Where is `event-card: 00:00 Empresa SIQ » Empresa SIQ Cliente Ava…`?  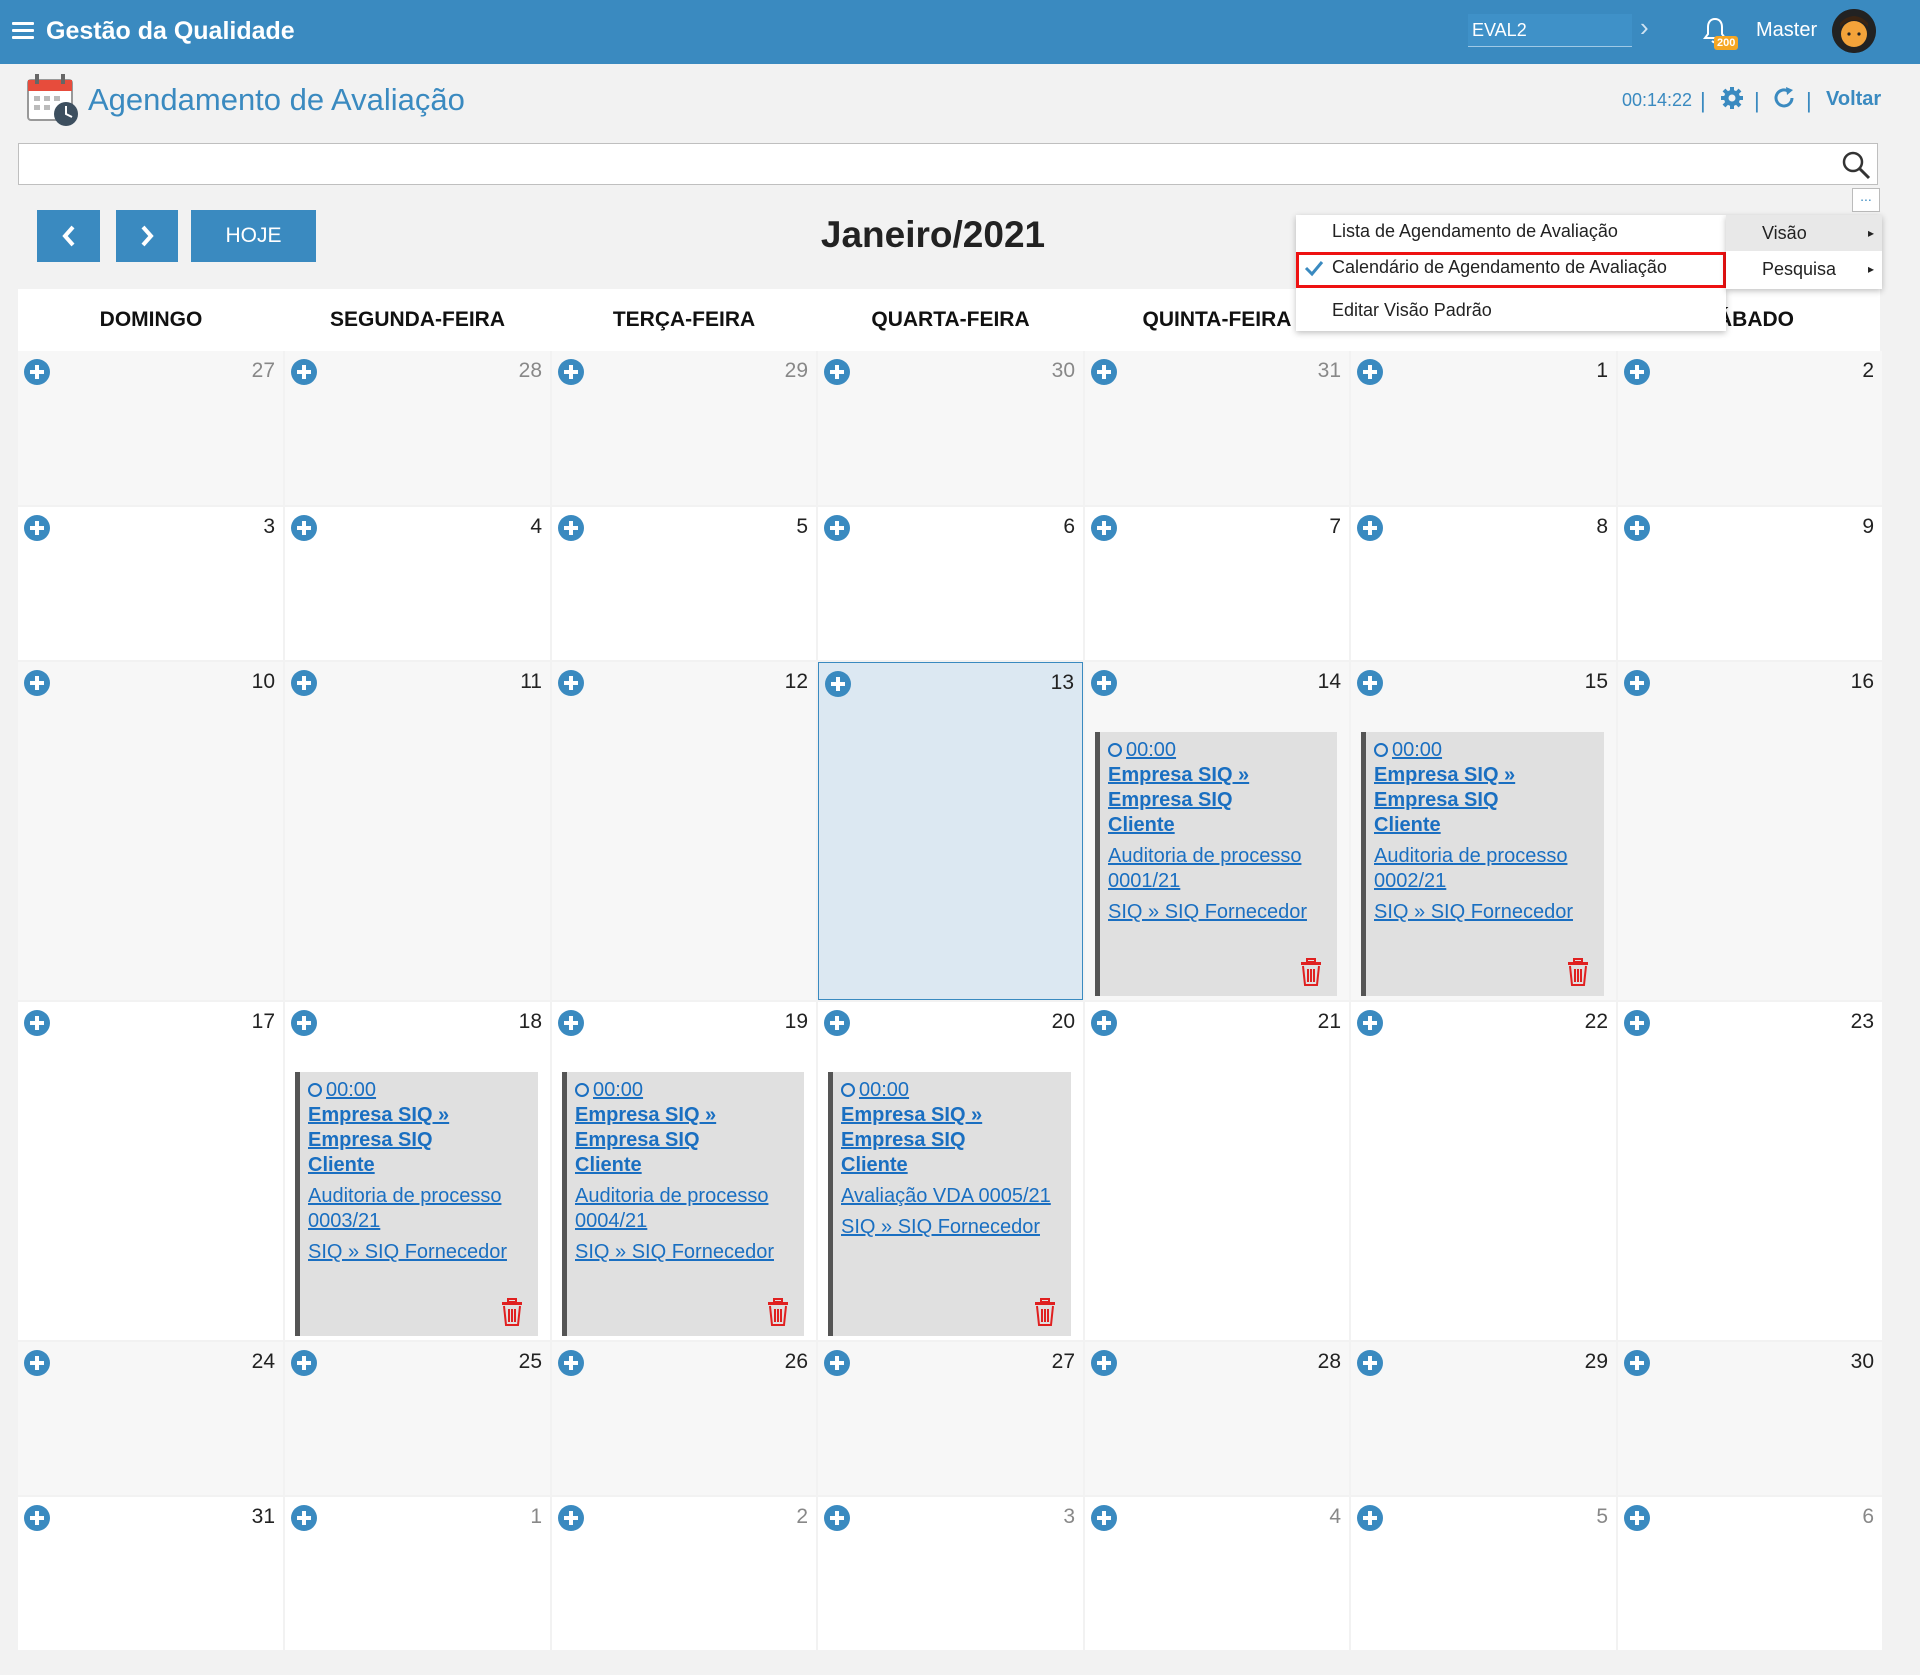 event-card: 00:00 Empresa SIQ » Empresa SIQ Cliente Ava… is located at coordinates (949, 1204).